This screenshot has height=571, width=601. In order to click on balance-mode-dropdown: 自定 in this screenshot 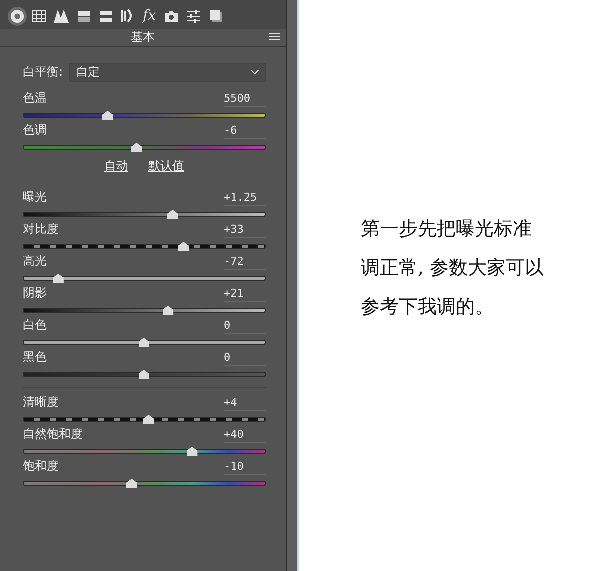, I will do `click(167, 72)`.